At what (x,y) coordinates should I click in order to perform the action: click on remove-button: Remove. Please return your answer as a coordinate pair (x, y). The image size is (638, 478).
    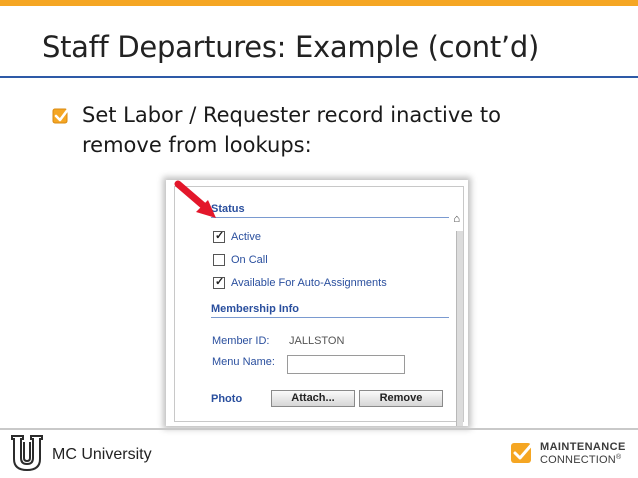
    Looking at the image, I should click on (401, 398).